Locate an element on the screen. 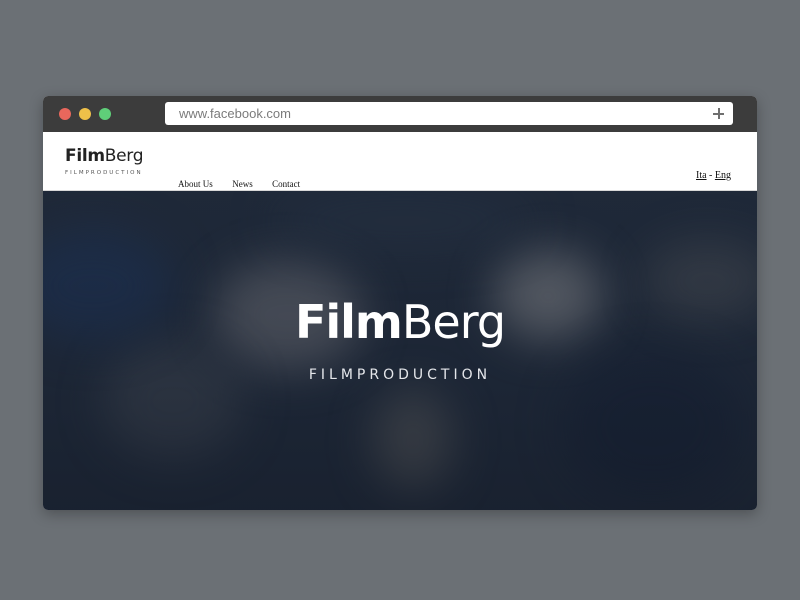 The image size is (800, 600). browser-titlebar: www.facebook.com is located at coordinates (400, 114).